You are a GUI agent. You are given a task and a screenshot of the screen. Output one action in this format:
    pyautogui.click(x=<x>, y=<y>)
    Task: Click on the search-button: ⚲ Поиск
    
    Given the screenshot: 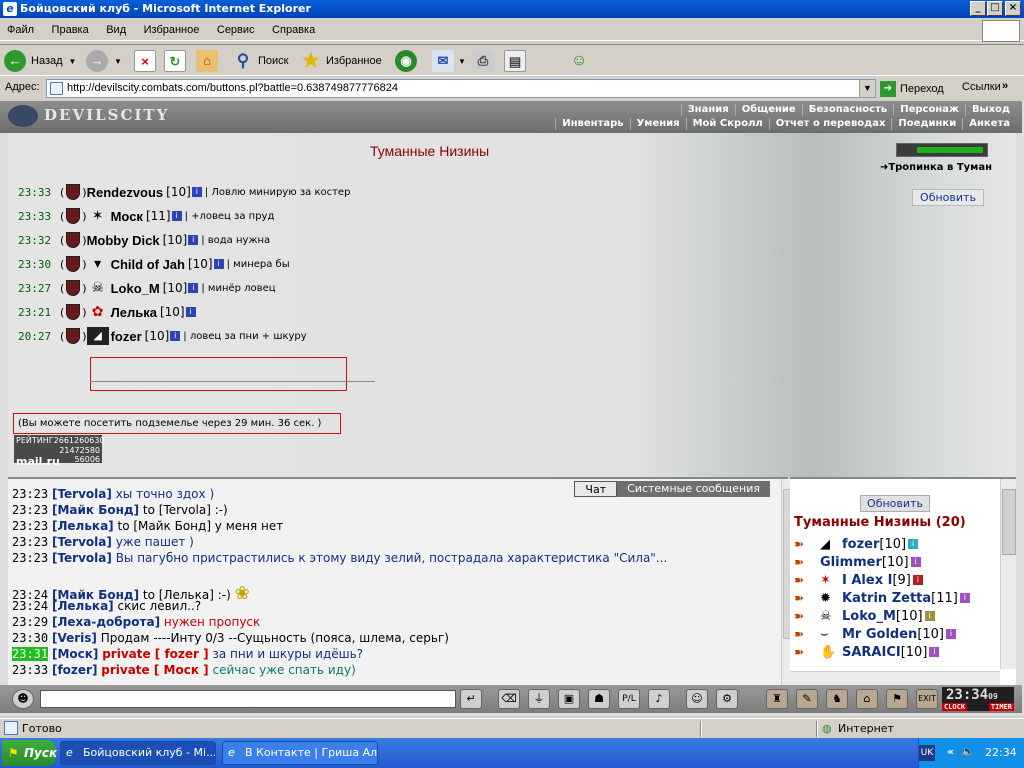 What is the action you would take?
    pyautogui.click(x=260, y=61)
    